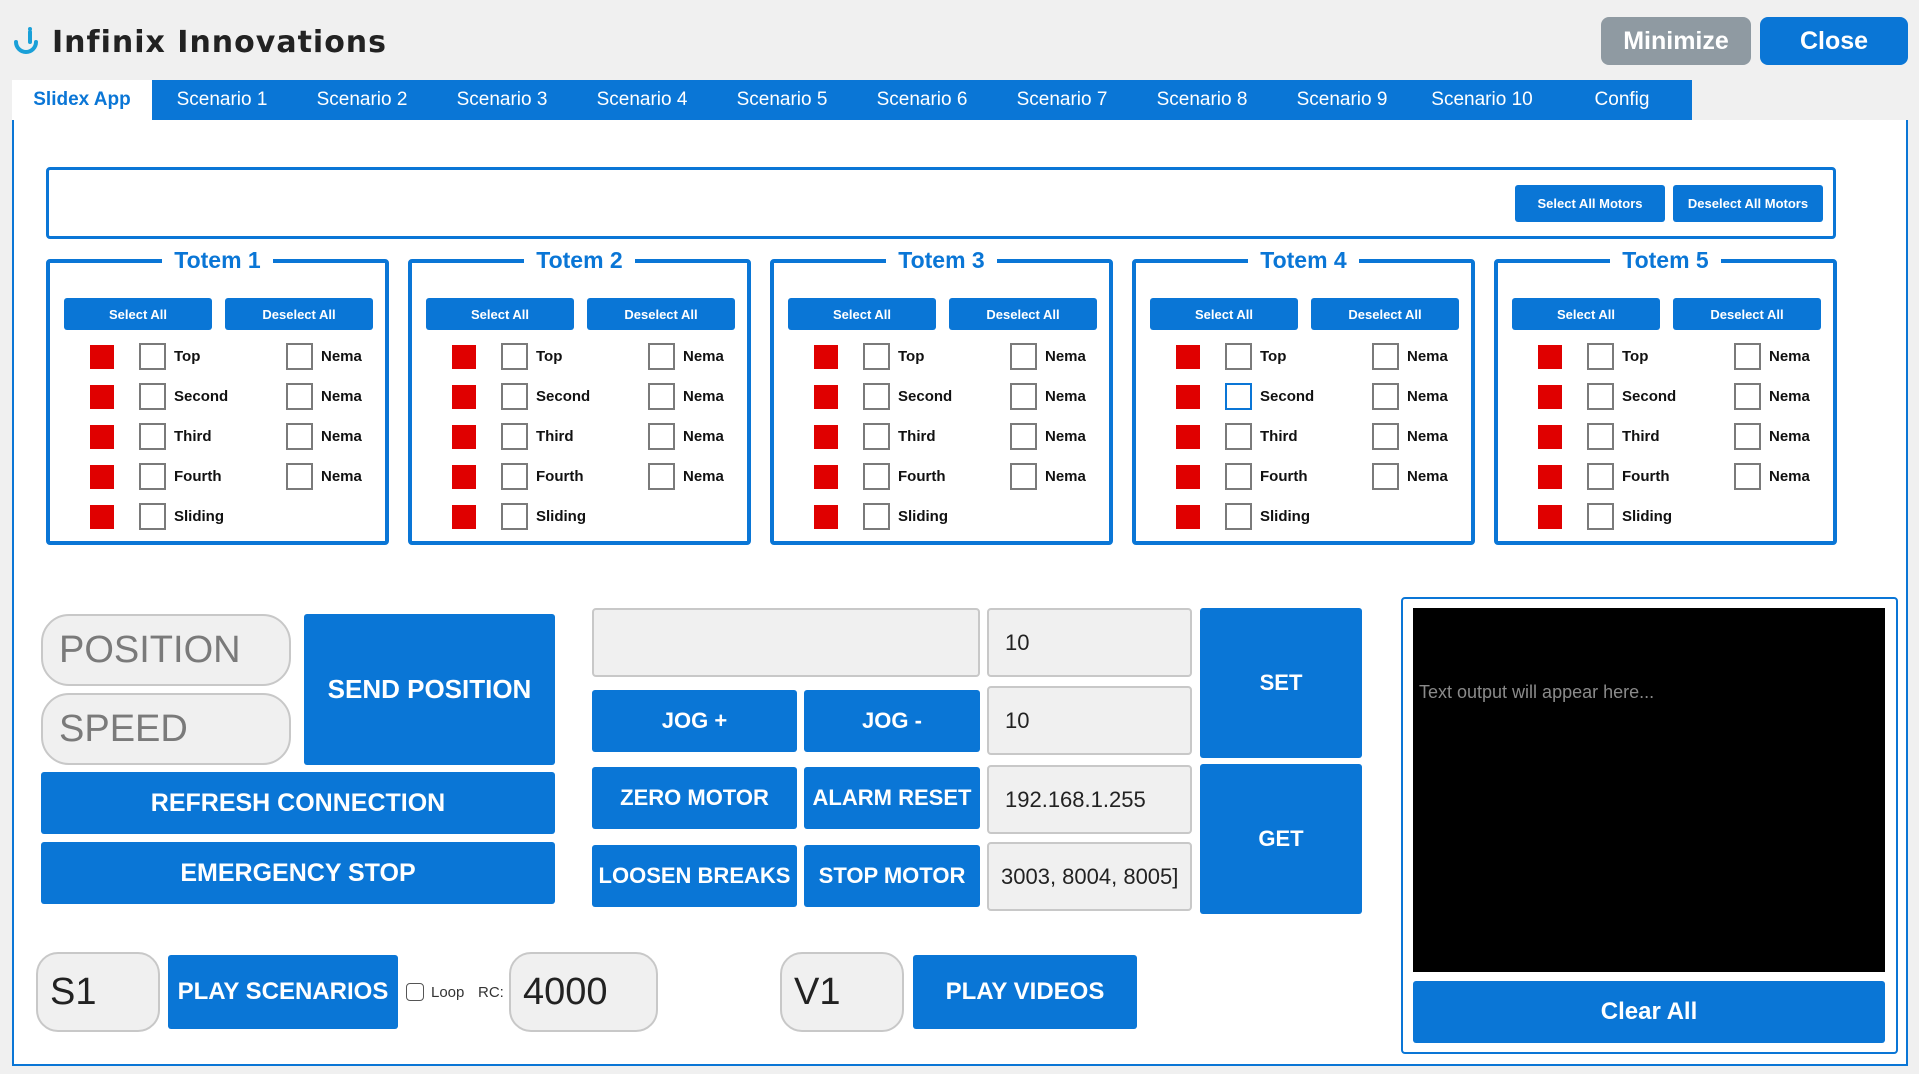  Describe the element at coordinates (166, 729) in the screenshot. I see `speed-input: SPEED` at that location.